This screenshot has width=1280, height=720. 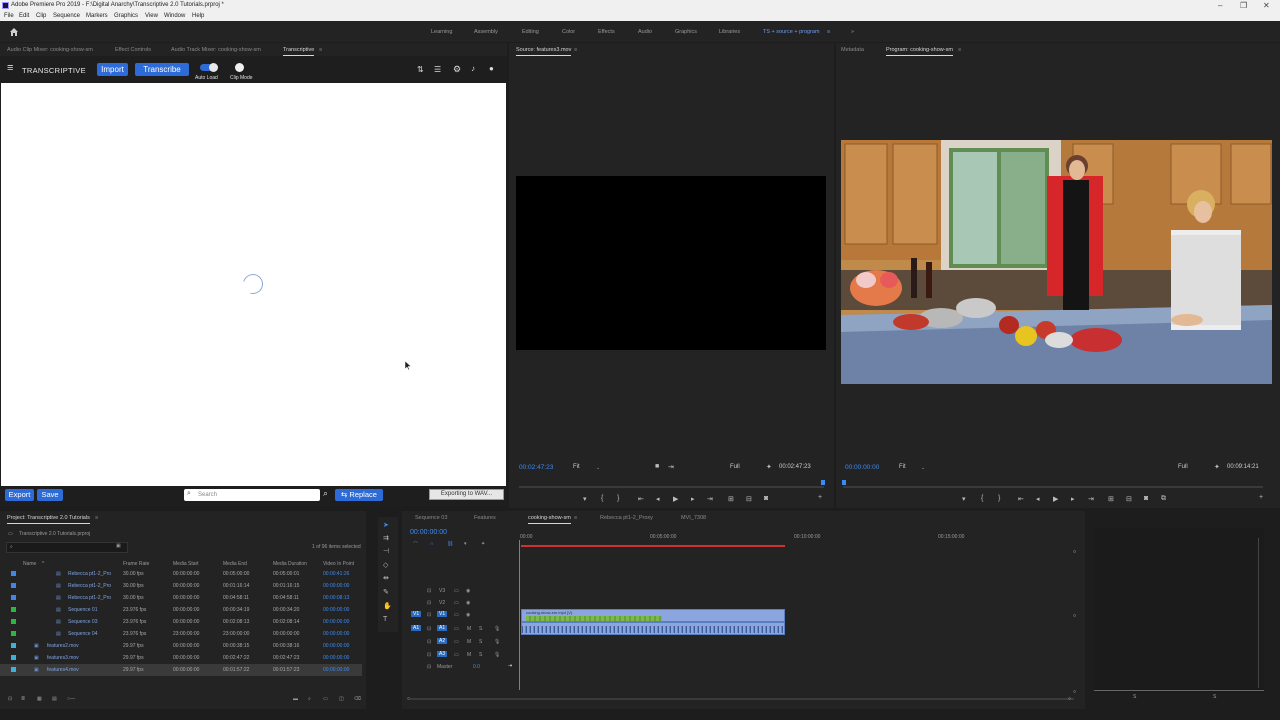 What do you see at coordinates (408, 699) in the screenshot?
I see `timeline-zoom-left-handle: ○` at bounding box center [408, 699].